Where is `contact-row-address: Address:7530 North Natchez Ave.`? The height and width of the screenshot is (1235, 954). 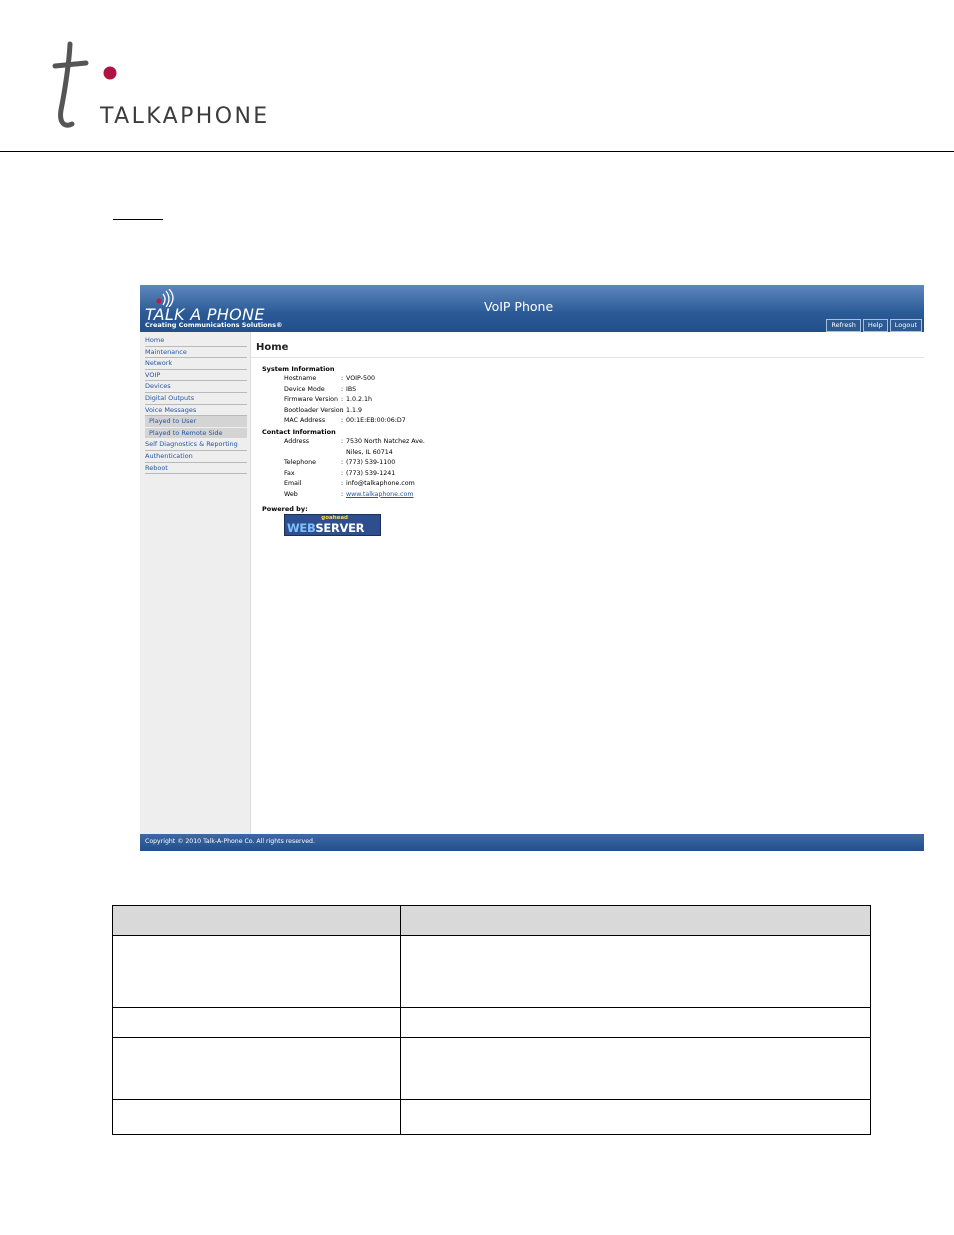
contact-row-address: Address:7530 North Natchez Ave. is located at coordinates (354, 442).